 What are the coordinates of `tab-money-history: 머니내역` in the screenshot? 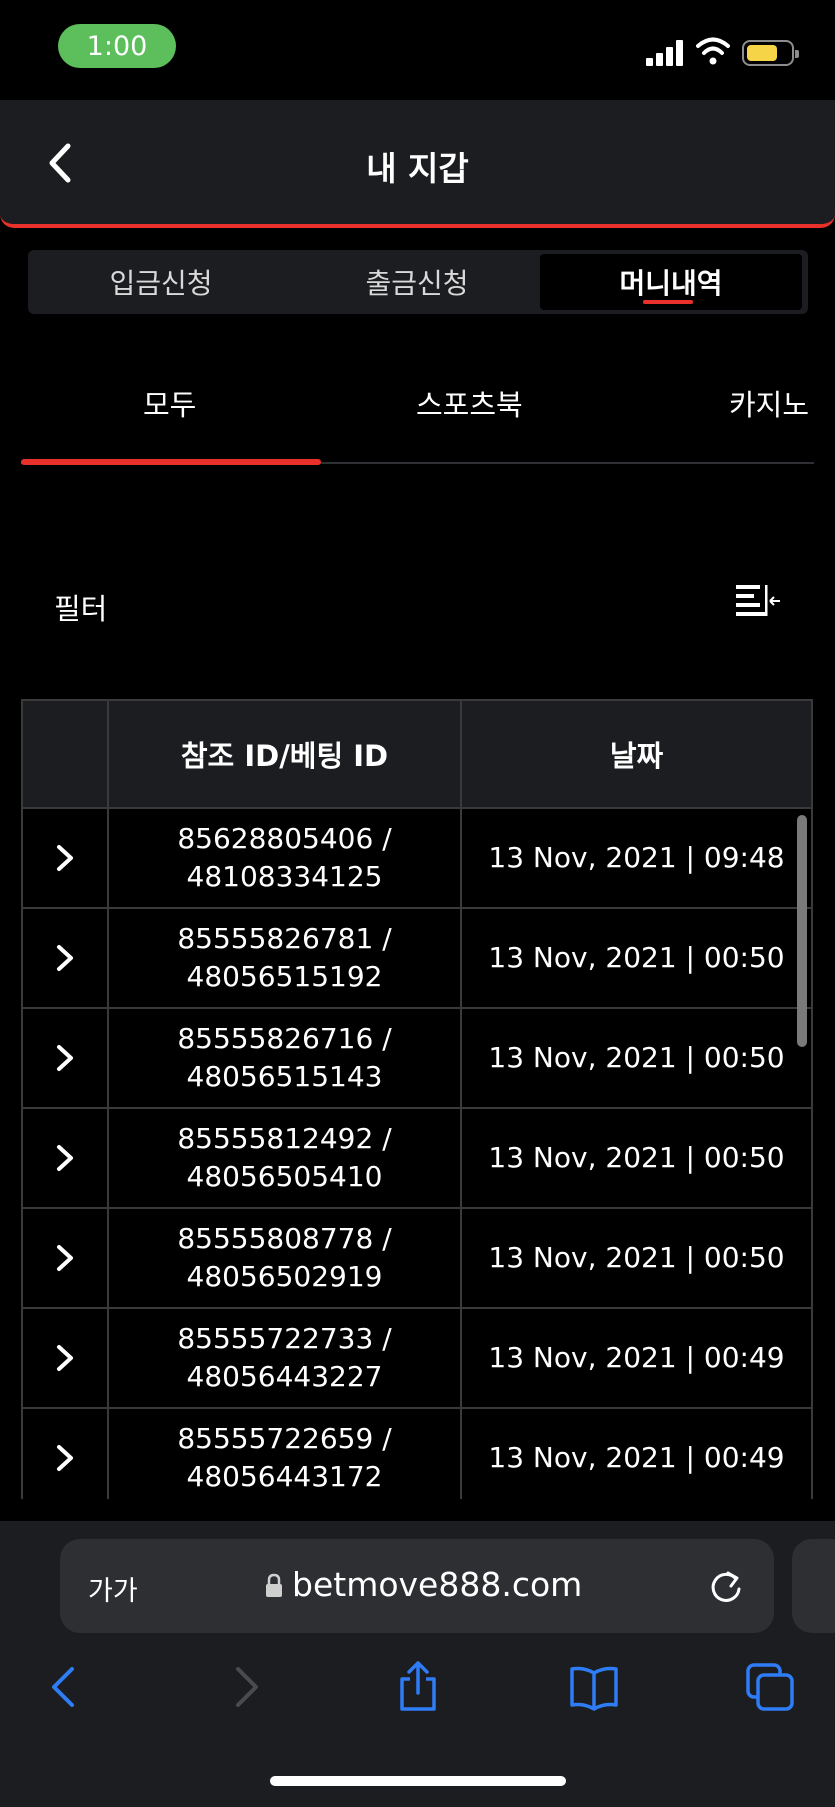 It's located at (671, 282).